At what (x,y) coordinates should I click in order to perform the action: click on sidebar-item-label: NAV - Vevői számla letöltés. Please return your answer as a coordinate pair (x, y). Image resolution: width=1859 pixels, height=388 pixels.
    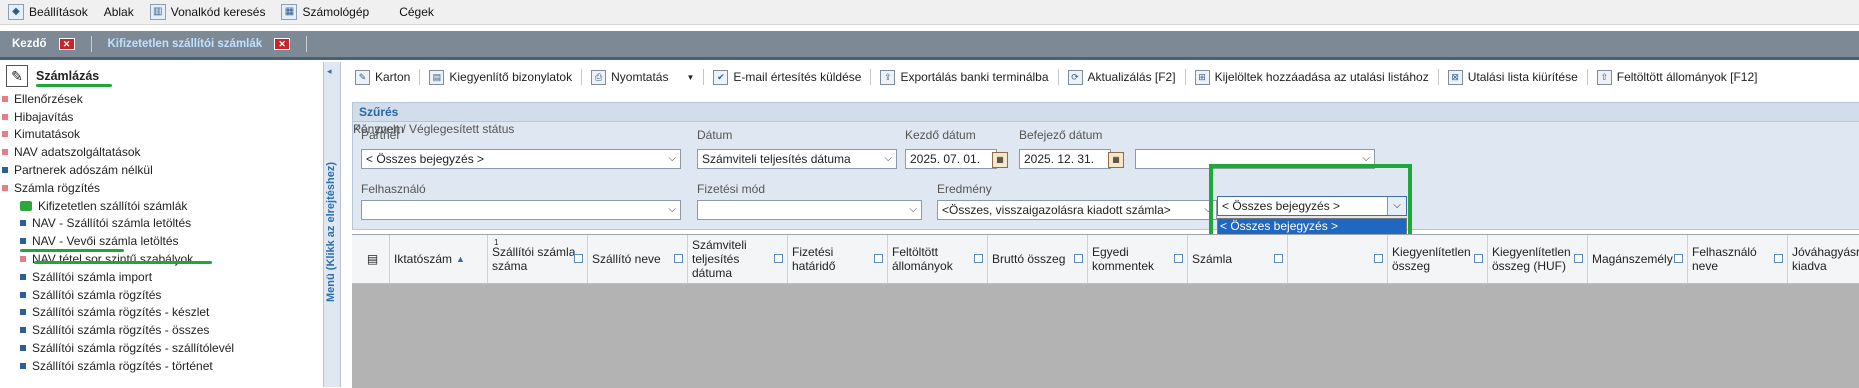
    Looking at the image, I should click on (105, 241).